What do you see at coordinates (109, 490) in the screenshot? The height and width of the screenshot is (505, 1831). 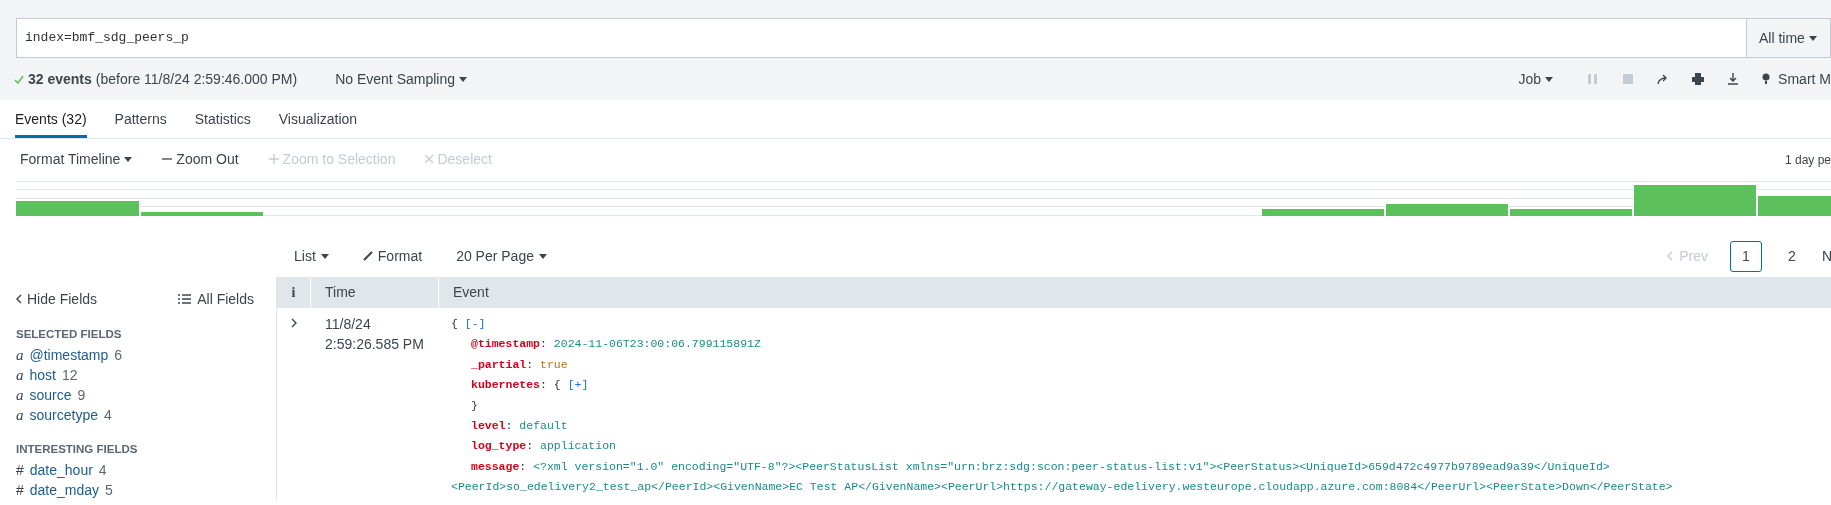 I see `field-count: 5` at bounding box center [109, 490].